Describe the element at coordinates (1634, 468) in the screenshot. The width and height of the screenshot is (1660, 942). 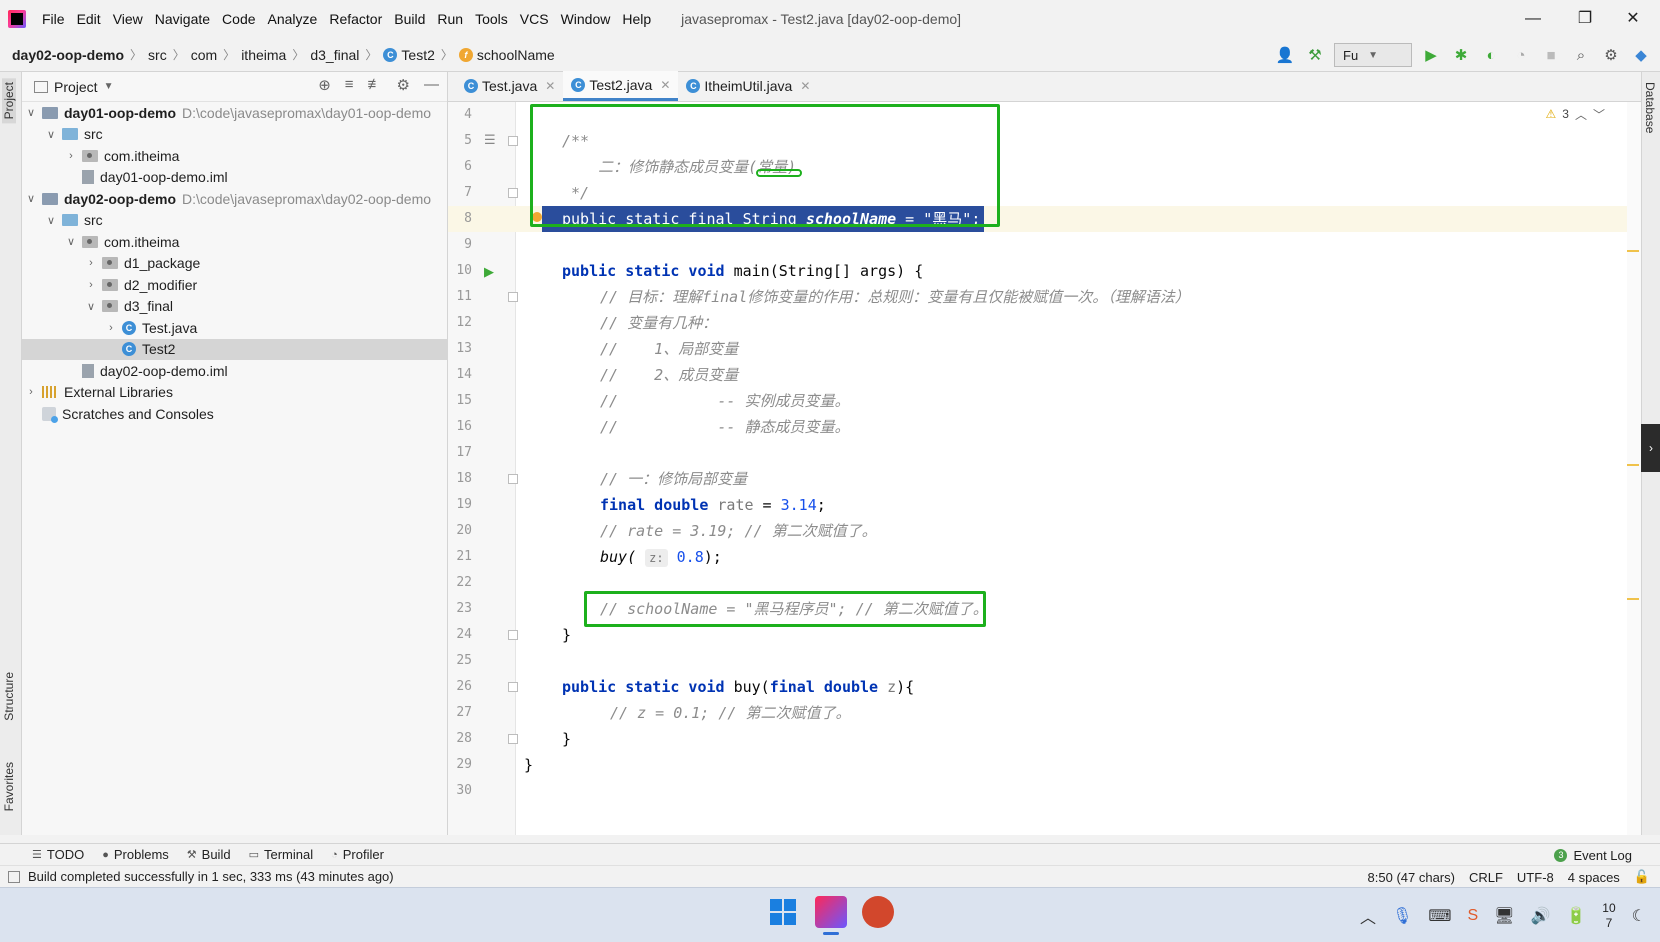
I see `editor-scrollbar` at that location.